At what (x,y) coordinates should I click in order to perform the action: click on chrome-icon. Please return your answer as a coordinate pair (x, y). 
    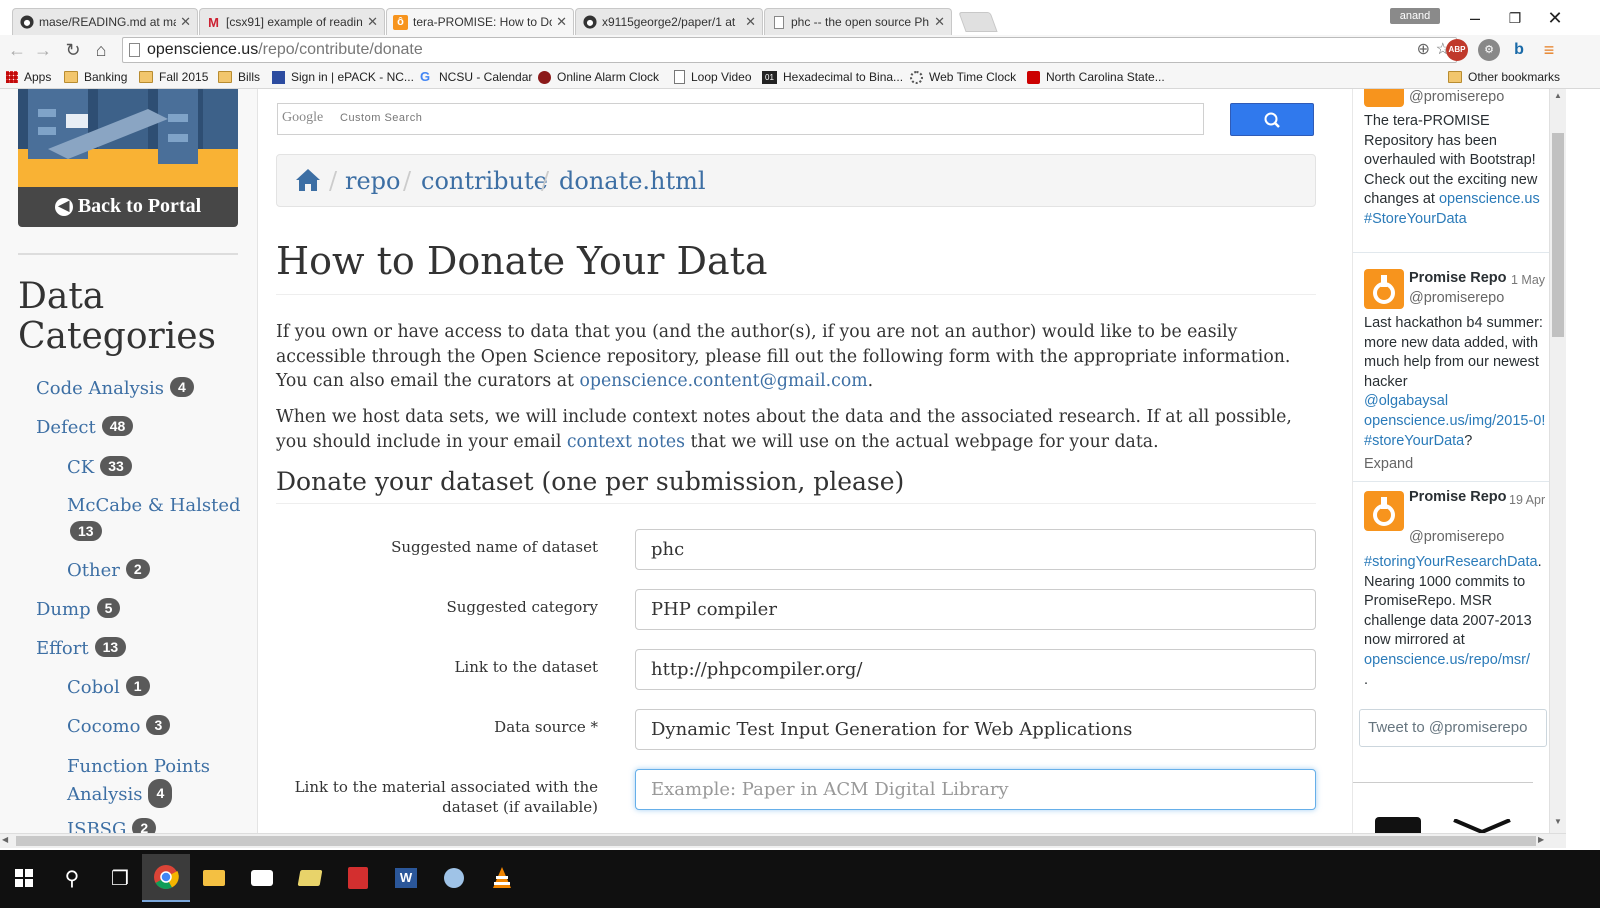
    Looking at the image, I should click on (166, 878).